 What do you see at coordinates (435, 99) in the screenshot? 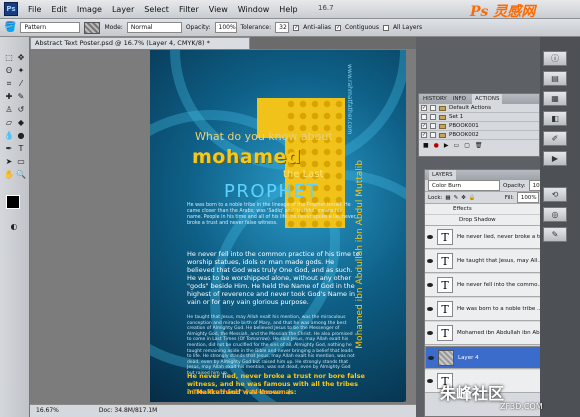
I see `tab-history: HISTORY` at bounding box center [435, 99].